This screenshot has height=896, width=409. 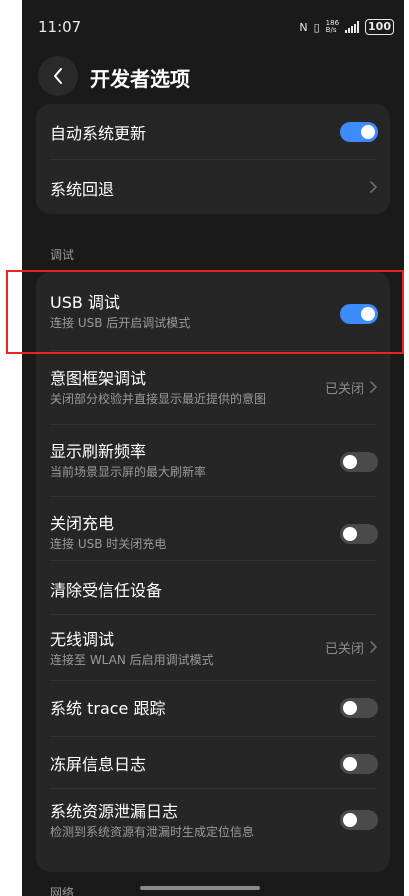 What do you see at coordinates (98, 764) in the screenshot?
I see `freeze-log-title: 冻屏信息日志` at bounding box center [98, 764].